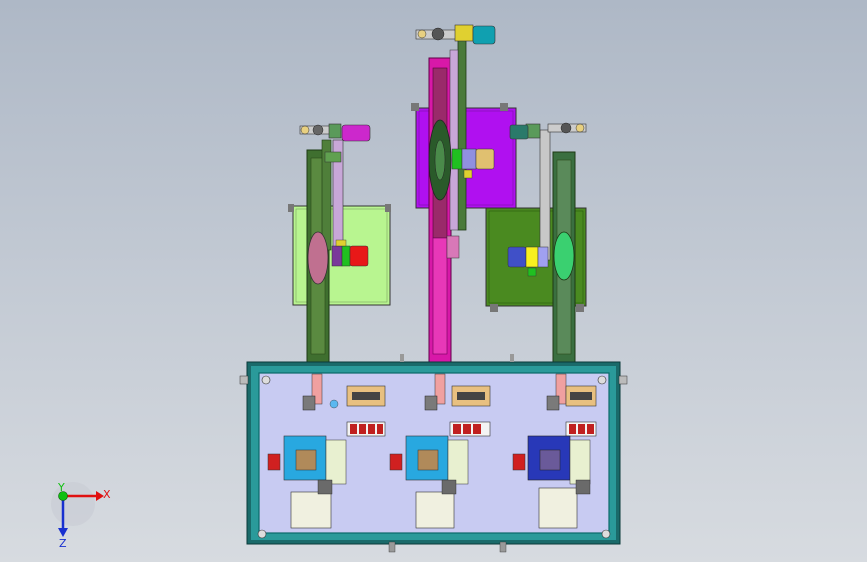  Describe the element at coordinates (556, 130) in the screenshot. I see `right-spindle` at that location.